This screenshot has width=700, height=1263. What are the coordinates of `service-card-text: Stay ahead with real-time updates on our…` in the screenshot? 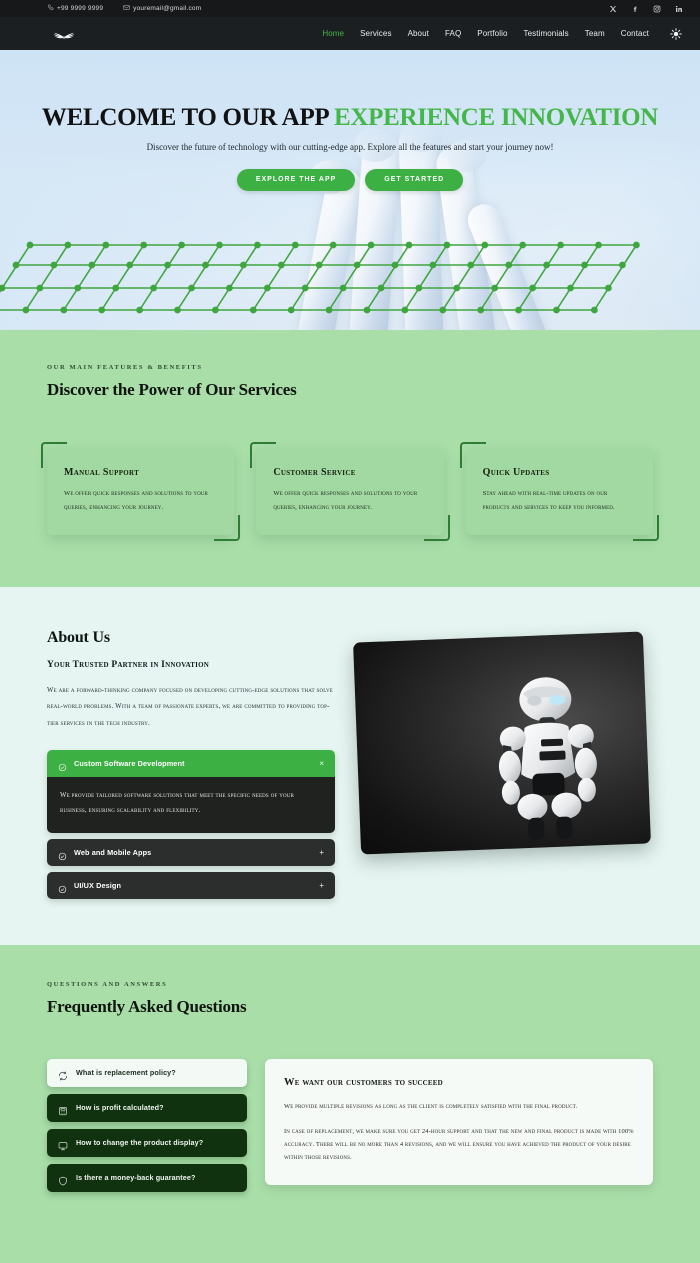 It's located at (548, 500).